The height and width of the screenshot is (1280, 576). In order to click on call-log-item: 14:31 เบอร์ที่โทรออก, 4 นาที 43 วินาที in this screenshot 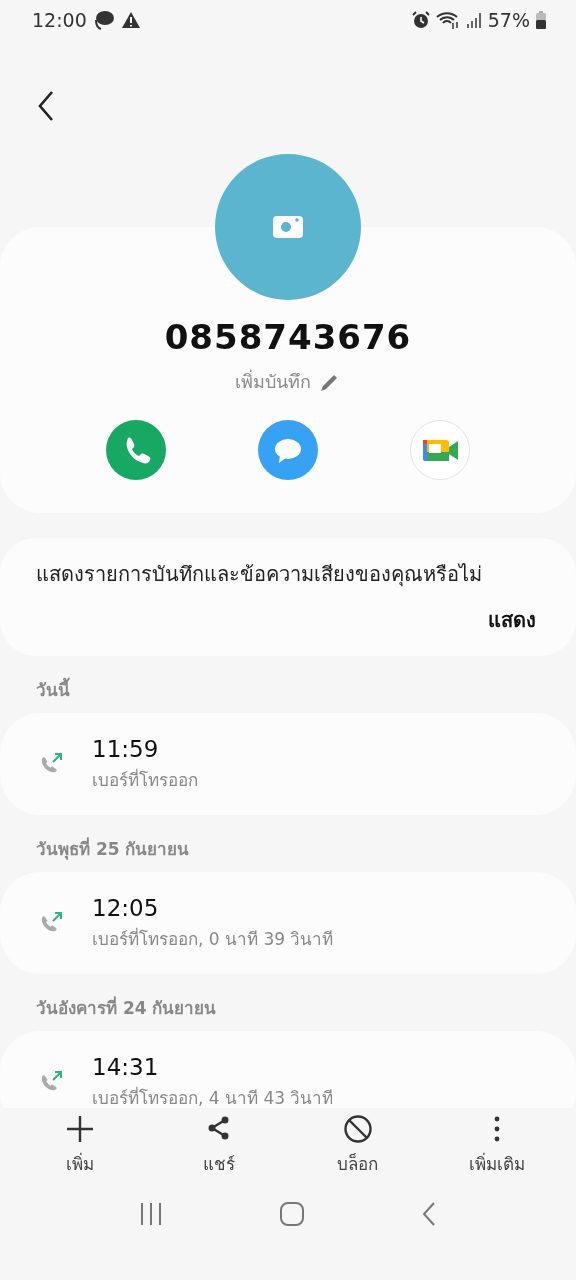, I will do `click(288, 1069)`.